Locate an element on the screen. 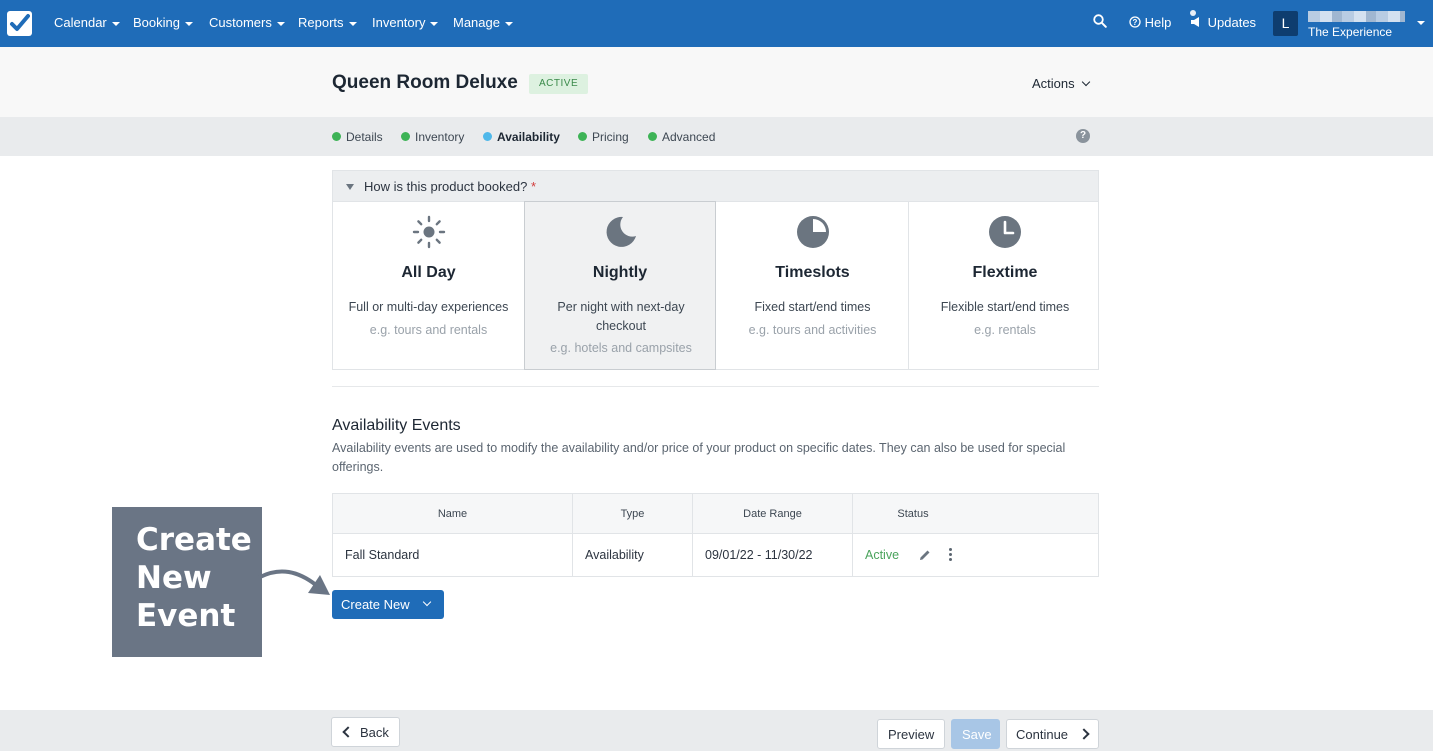 The image size is (1433, 751). nav-reports-label: Reports is located at coordinates (321, 22).